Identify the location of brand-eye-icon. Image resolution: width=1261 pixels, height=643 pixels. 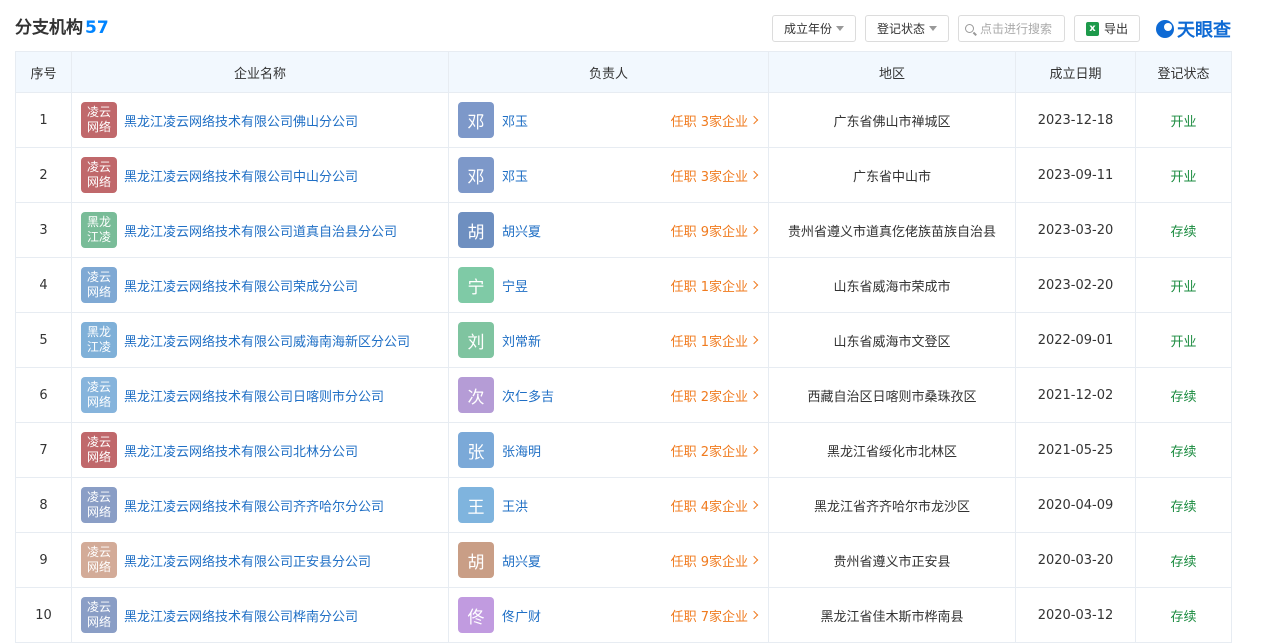
(1165, 28).